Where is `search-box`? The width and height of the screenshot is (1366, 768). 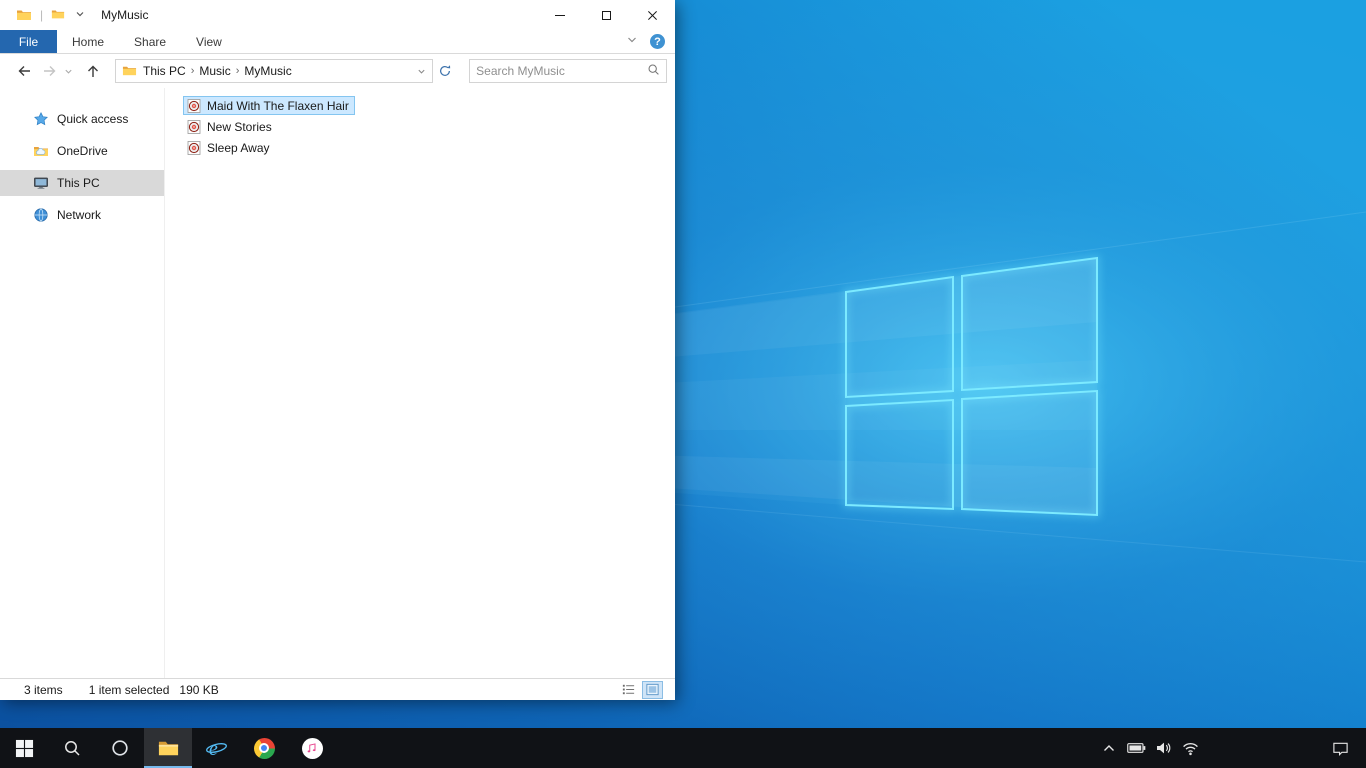
search-box is located at coordinates (568, 71).